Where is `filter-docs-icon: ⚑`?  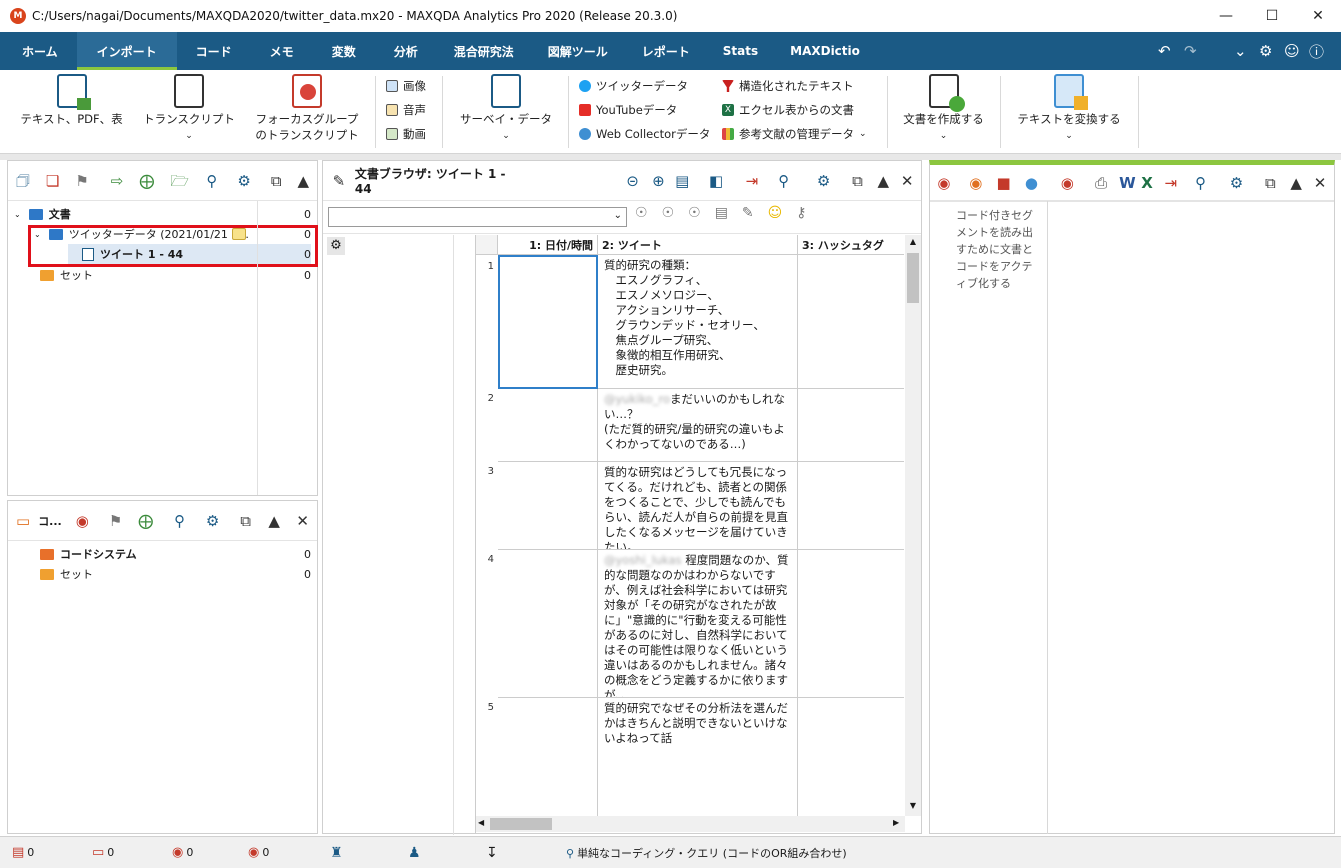
filter-docs-icon: ⚑ is located at coordinates (81, 181).